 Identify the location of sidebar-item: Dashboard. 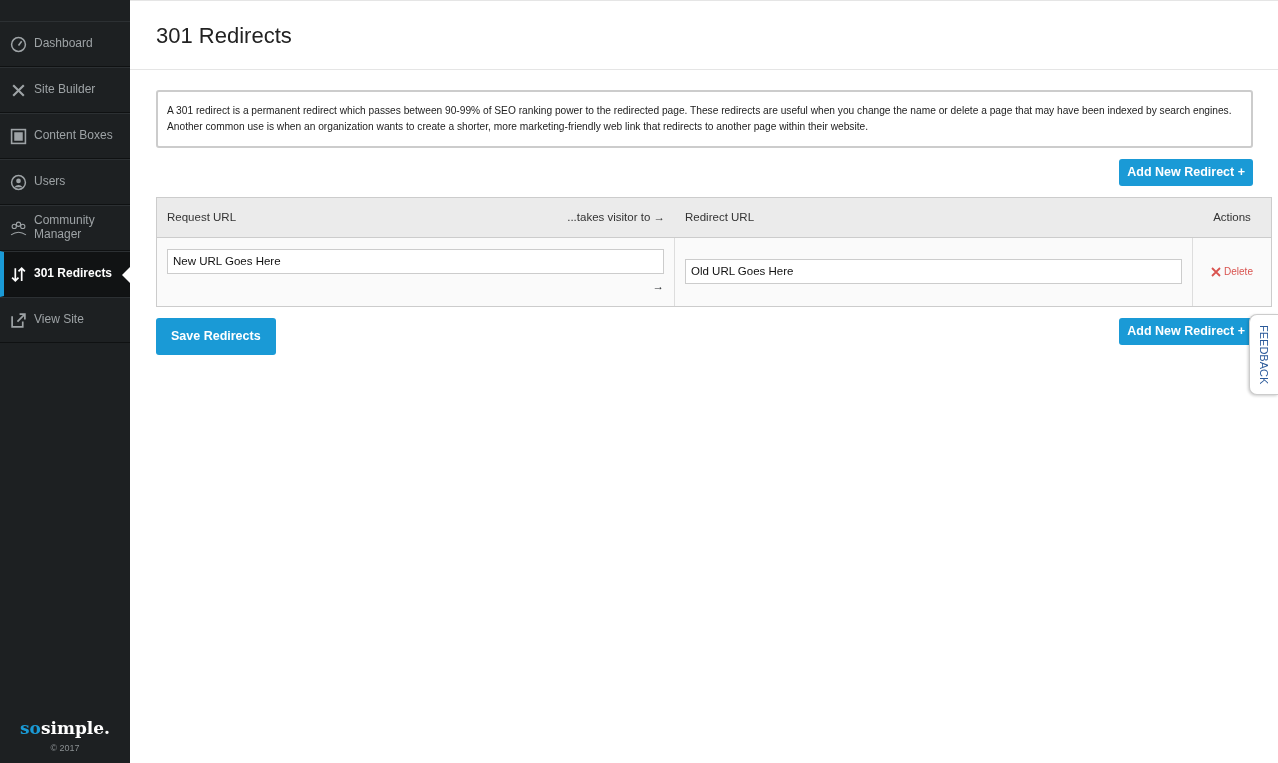
(65, 44).